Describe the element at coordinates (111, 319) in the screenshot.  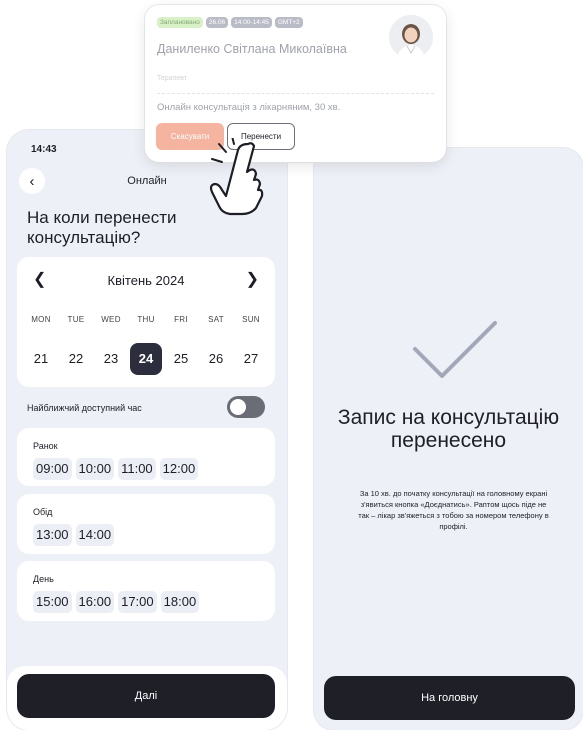
I see `weekday-label: WED` at that location.